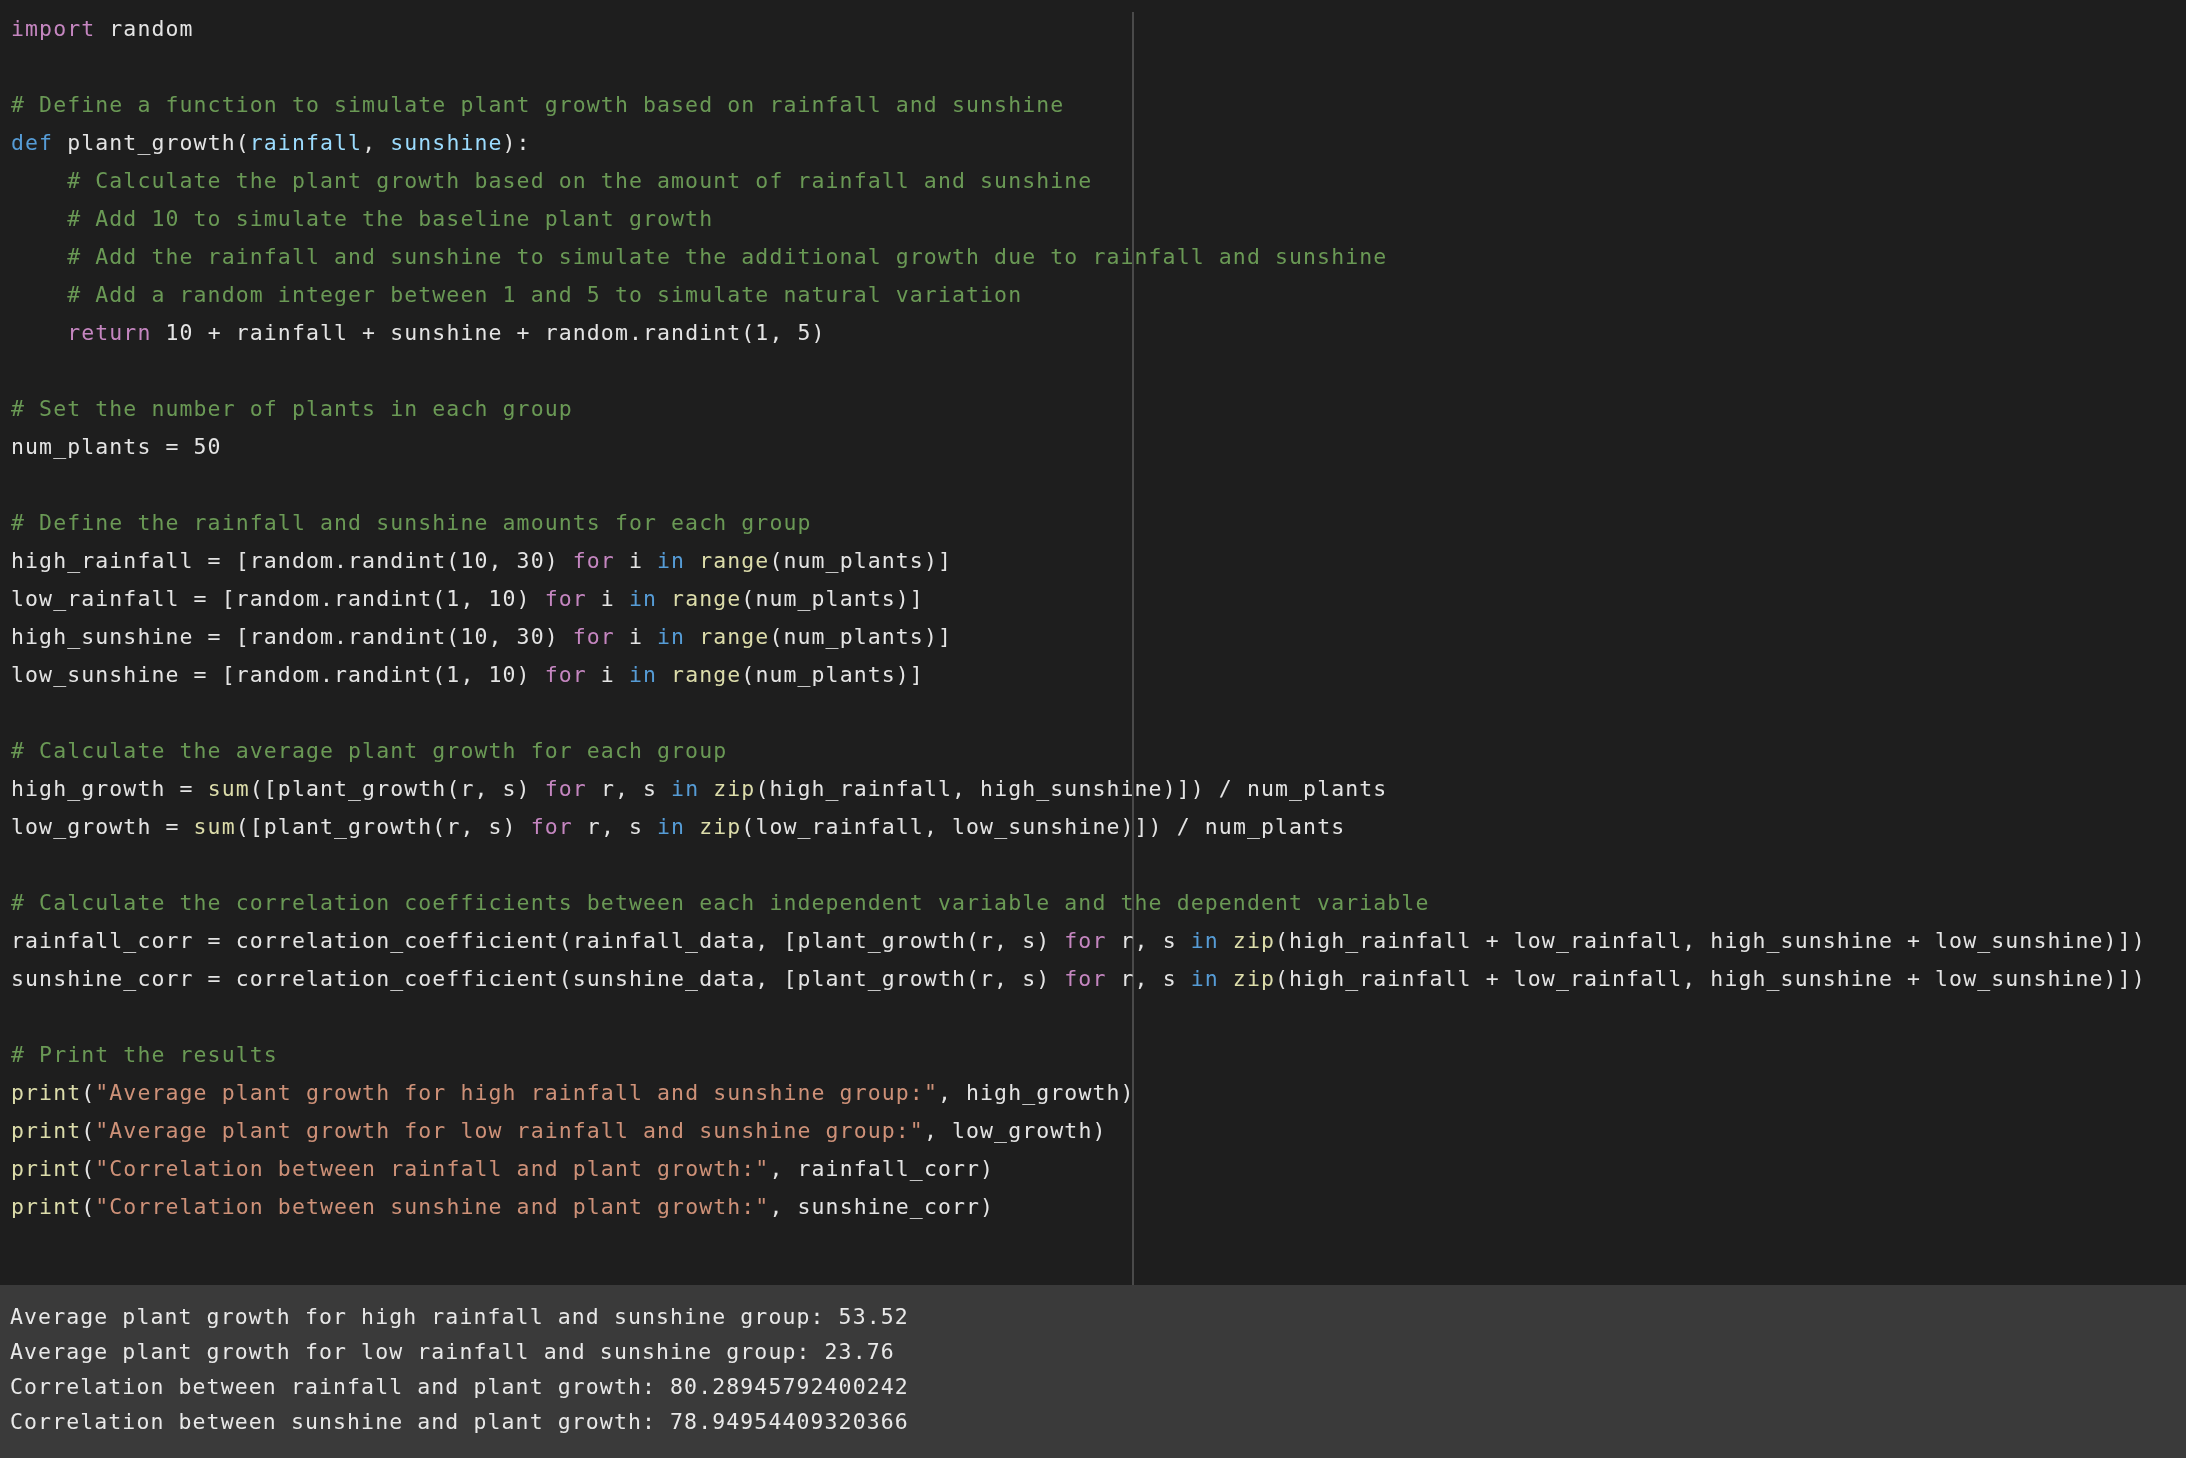  I want to click on code-line: low_growth = sum([plant_growth(r, s) for r, s in zip(low_rainfall, low_sunshine)]) / num_plants, so click(678, 827).